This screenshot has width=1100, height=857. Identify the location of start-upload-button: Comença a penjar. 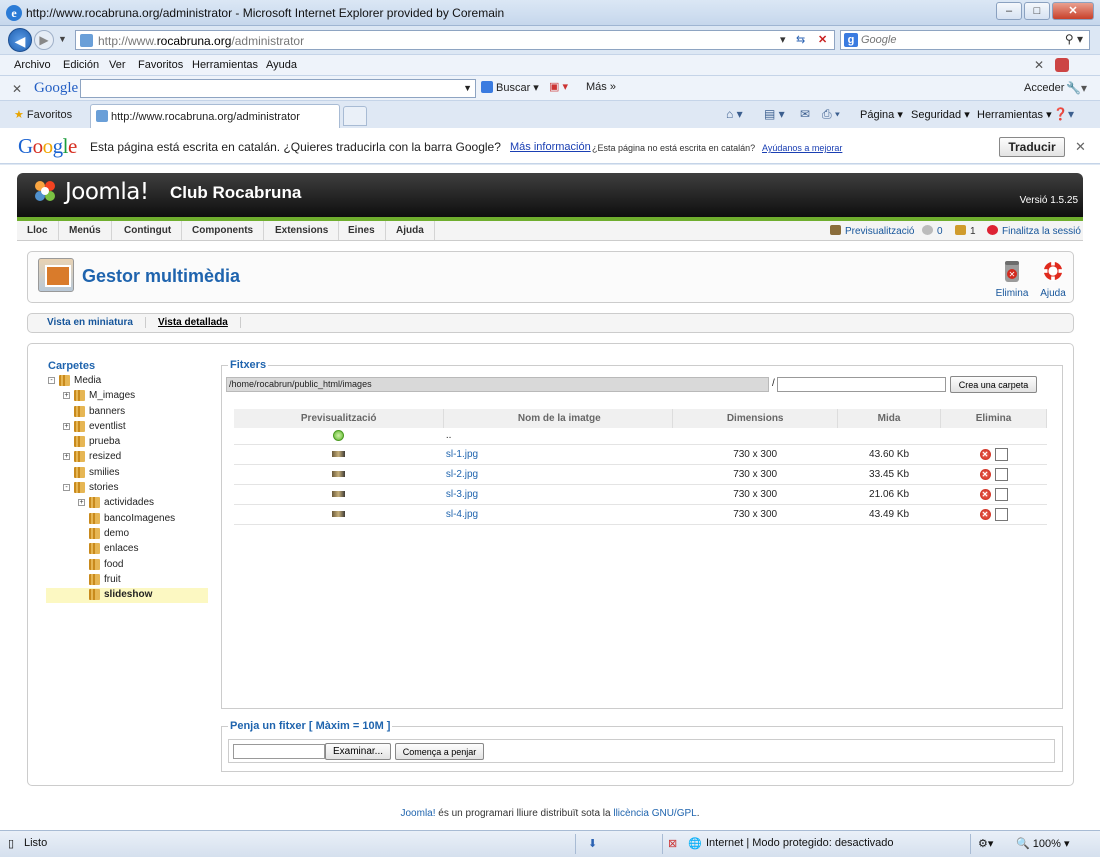
(439, 751).